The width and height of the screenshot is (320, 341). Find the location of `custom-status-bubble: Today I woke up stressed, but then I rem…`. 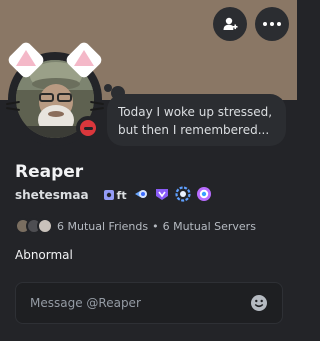

custom-status-bubble: Today I woke up stressed, but then I rem… is located at coordinates (196, 120).